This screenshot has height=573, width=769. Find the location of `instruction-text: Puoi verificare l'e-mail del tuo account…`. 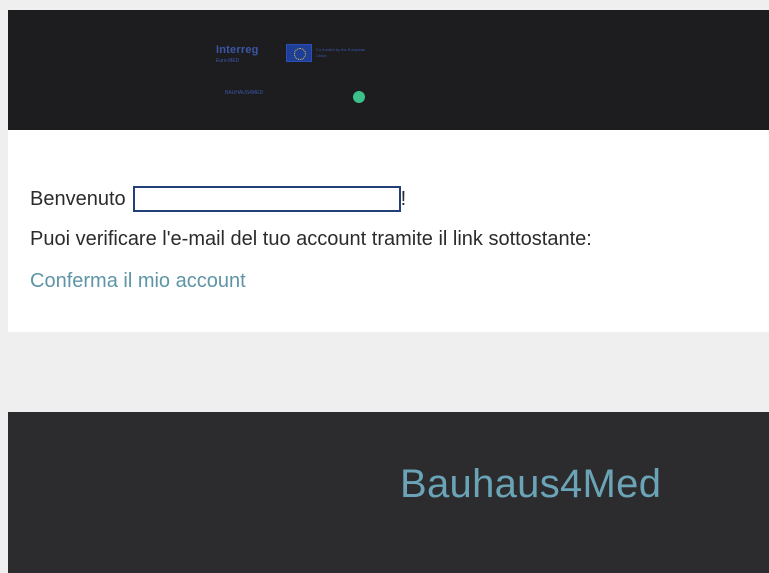

instruction-text: Puoi verificare l'e-mail del tuo account… is located at coordinates (311, 239).